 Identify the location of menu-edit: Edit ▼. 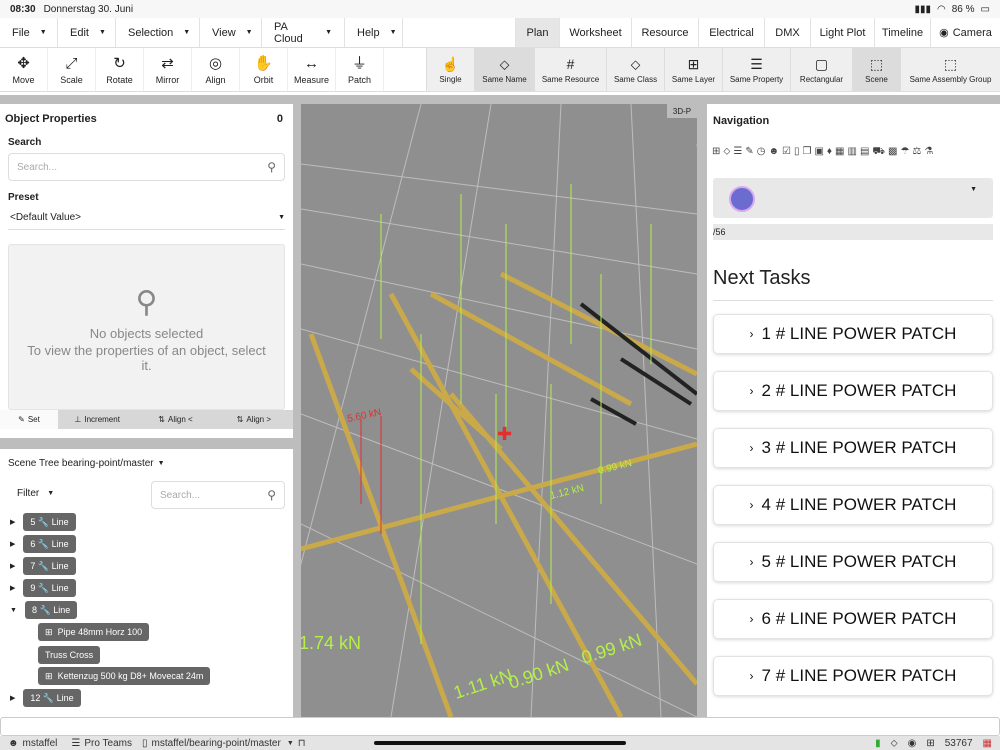
(87, 32).